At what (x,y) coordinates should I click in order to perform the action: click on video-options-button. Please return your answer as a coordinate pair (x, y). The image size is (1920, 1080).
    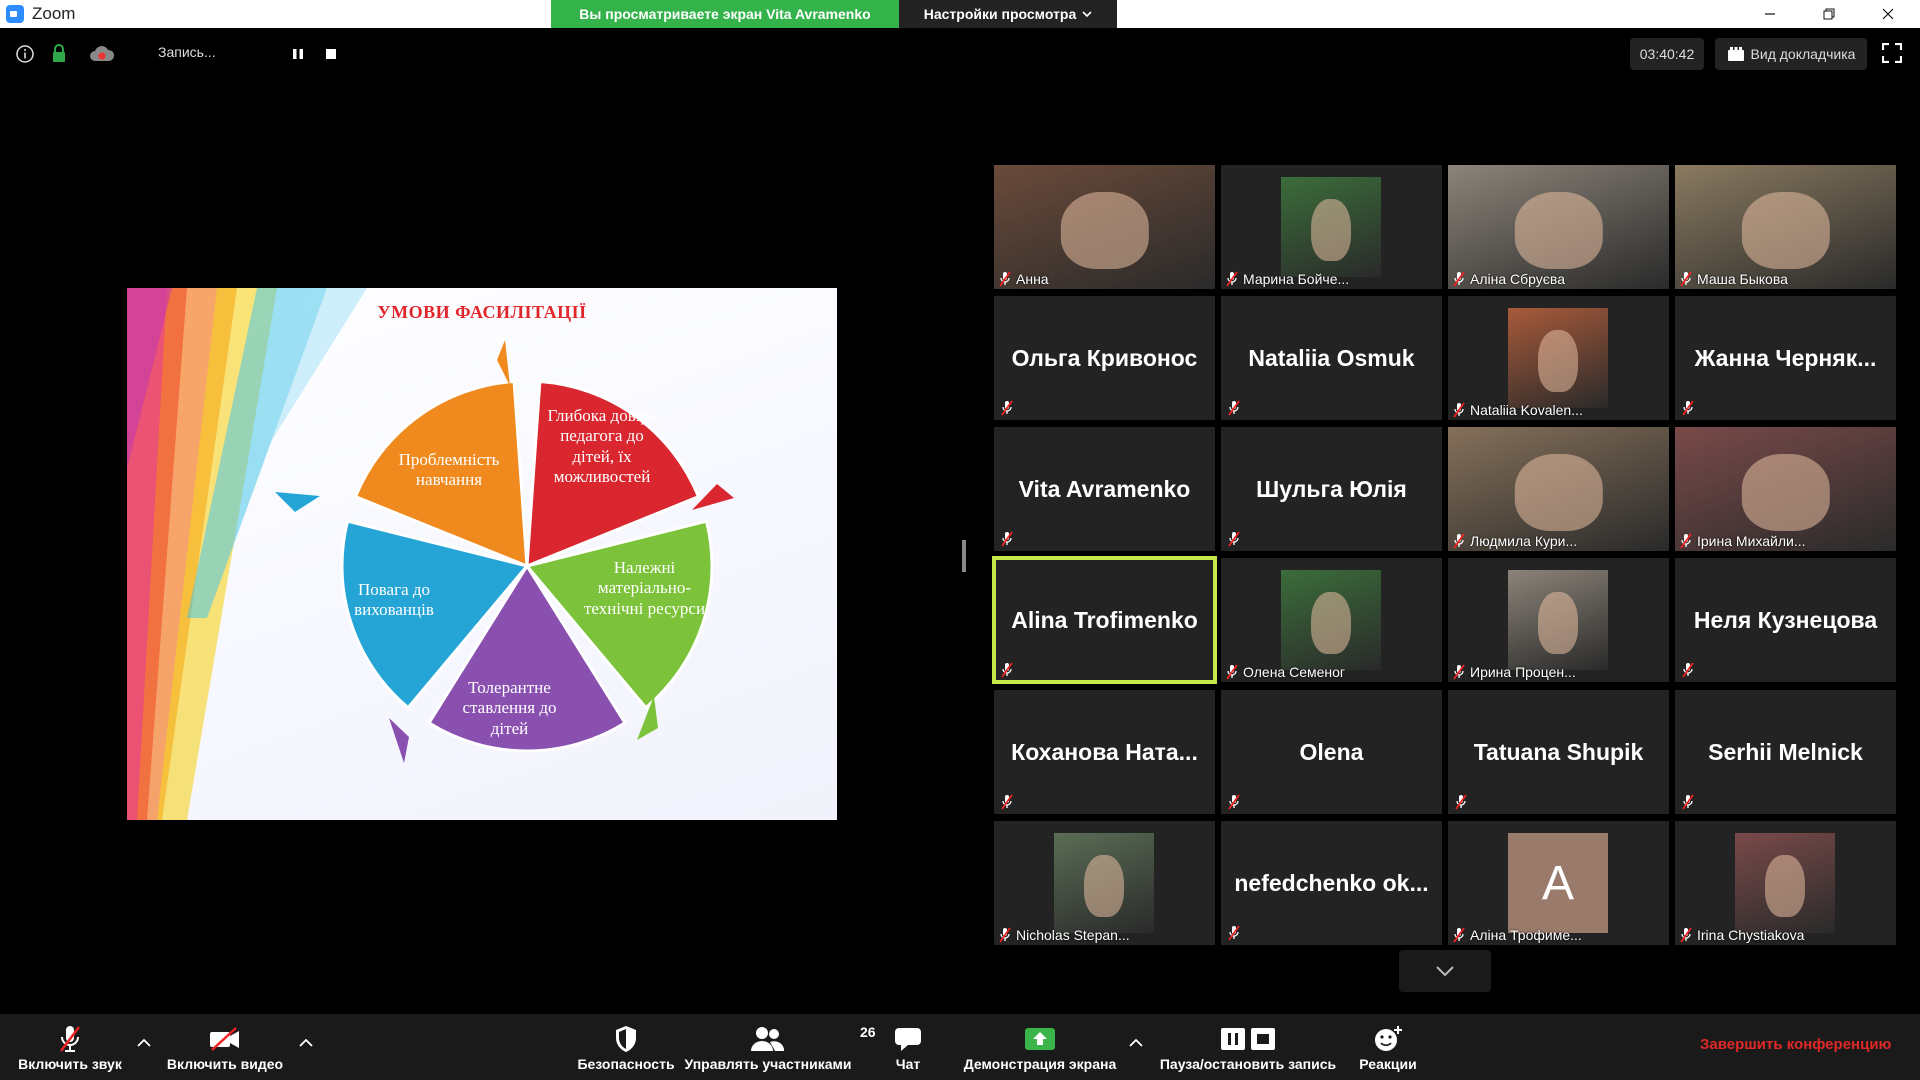
    Looking at the image, I should click on (306, 1043).